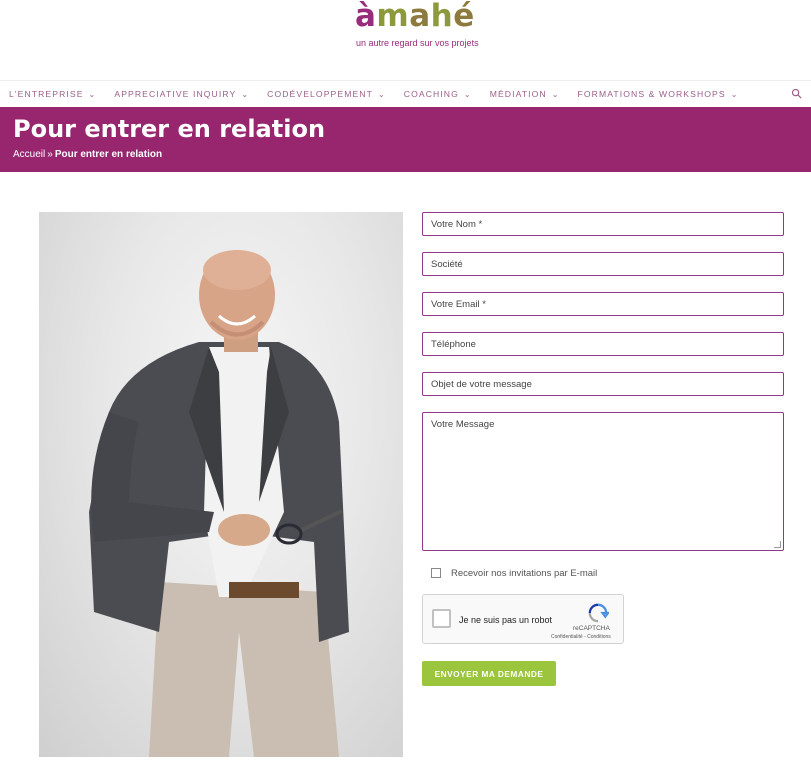 The image size is (811, 767). I want to click on nav-item-label: APPRECIATIVE INQUIRY, so click(175, 93).